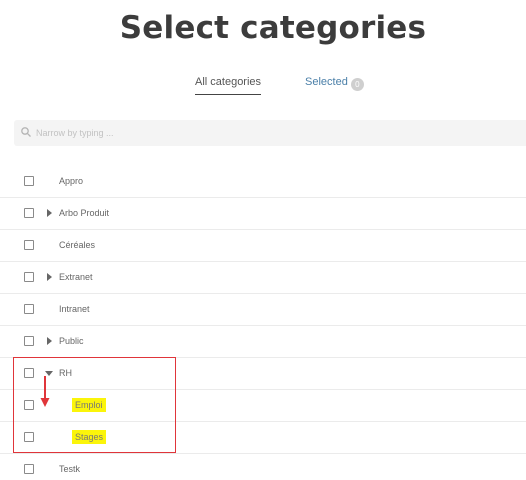  What do you see at coordinates (263, 310) in the screenshot?
I see `list-item: Intranet` at bounding box center [263, 310].